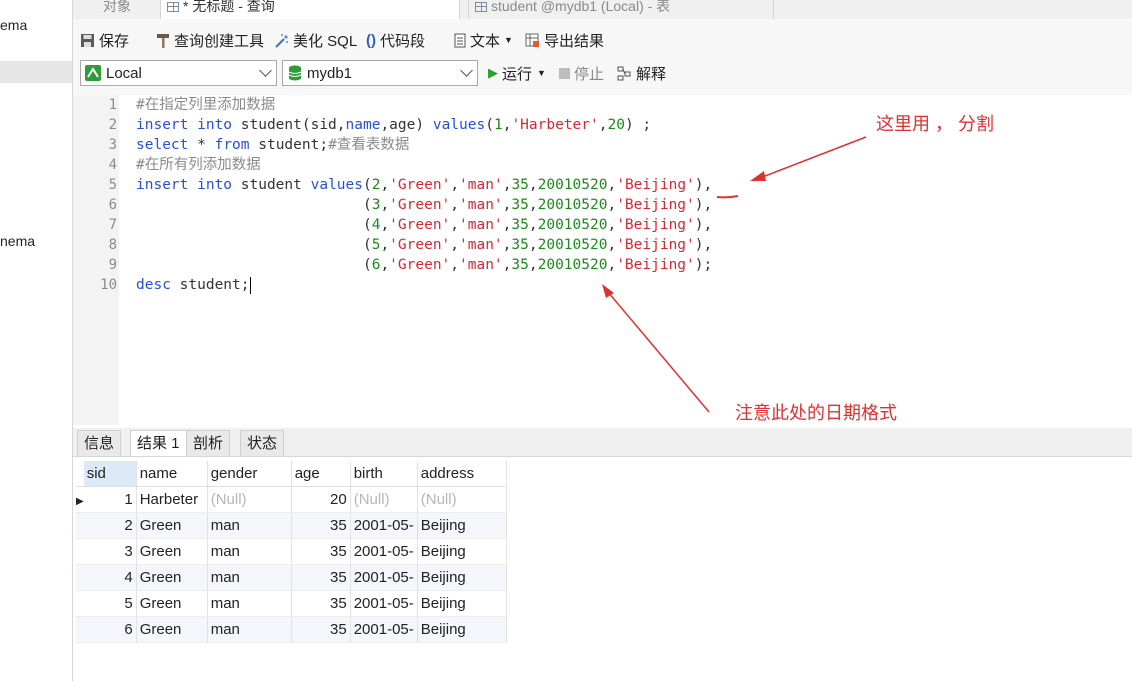  I want to click on table-row: 3 Green man 35 2001-05- Beijing, so click(291, 551).